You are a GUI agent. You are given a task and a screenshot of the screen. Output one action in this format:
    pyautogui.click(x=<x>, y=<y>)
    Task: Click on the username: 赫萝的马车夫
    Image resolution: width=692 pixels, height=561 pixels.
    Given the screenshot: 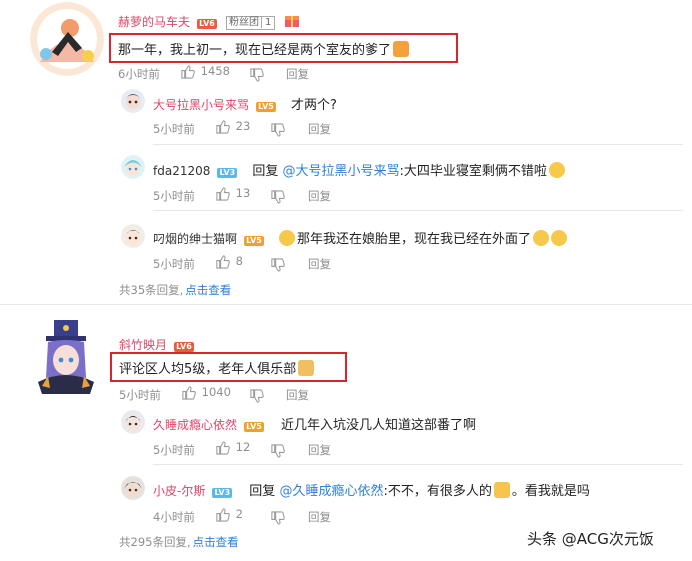 What is the action you would take?
    pyautogui.click(x=154, y=22)
    